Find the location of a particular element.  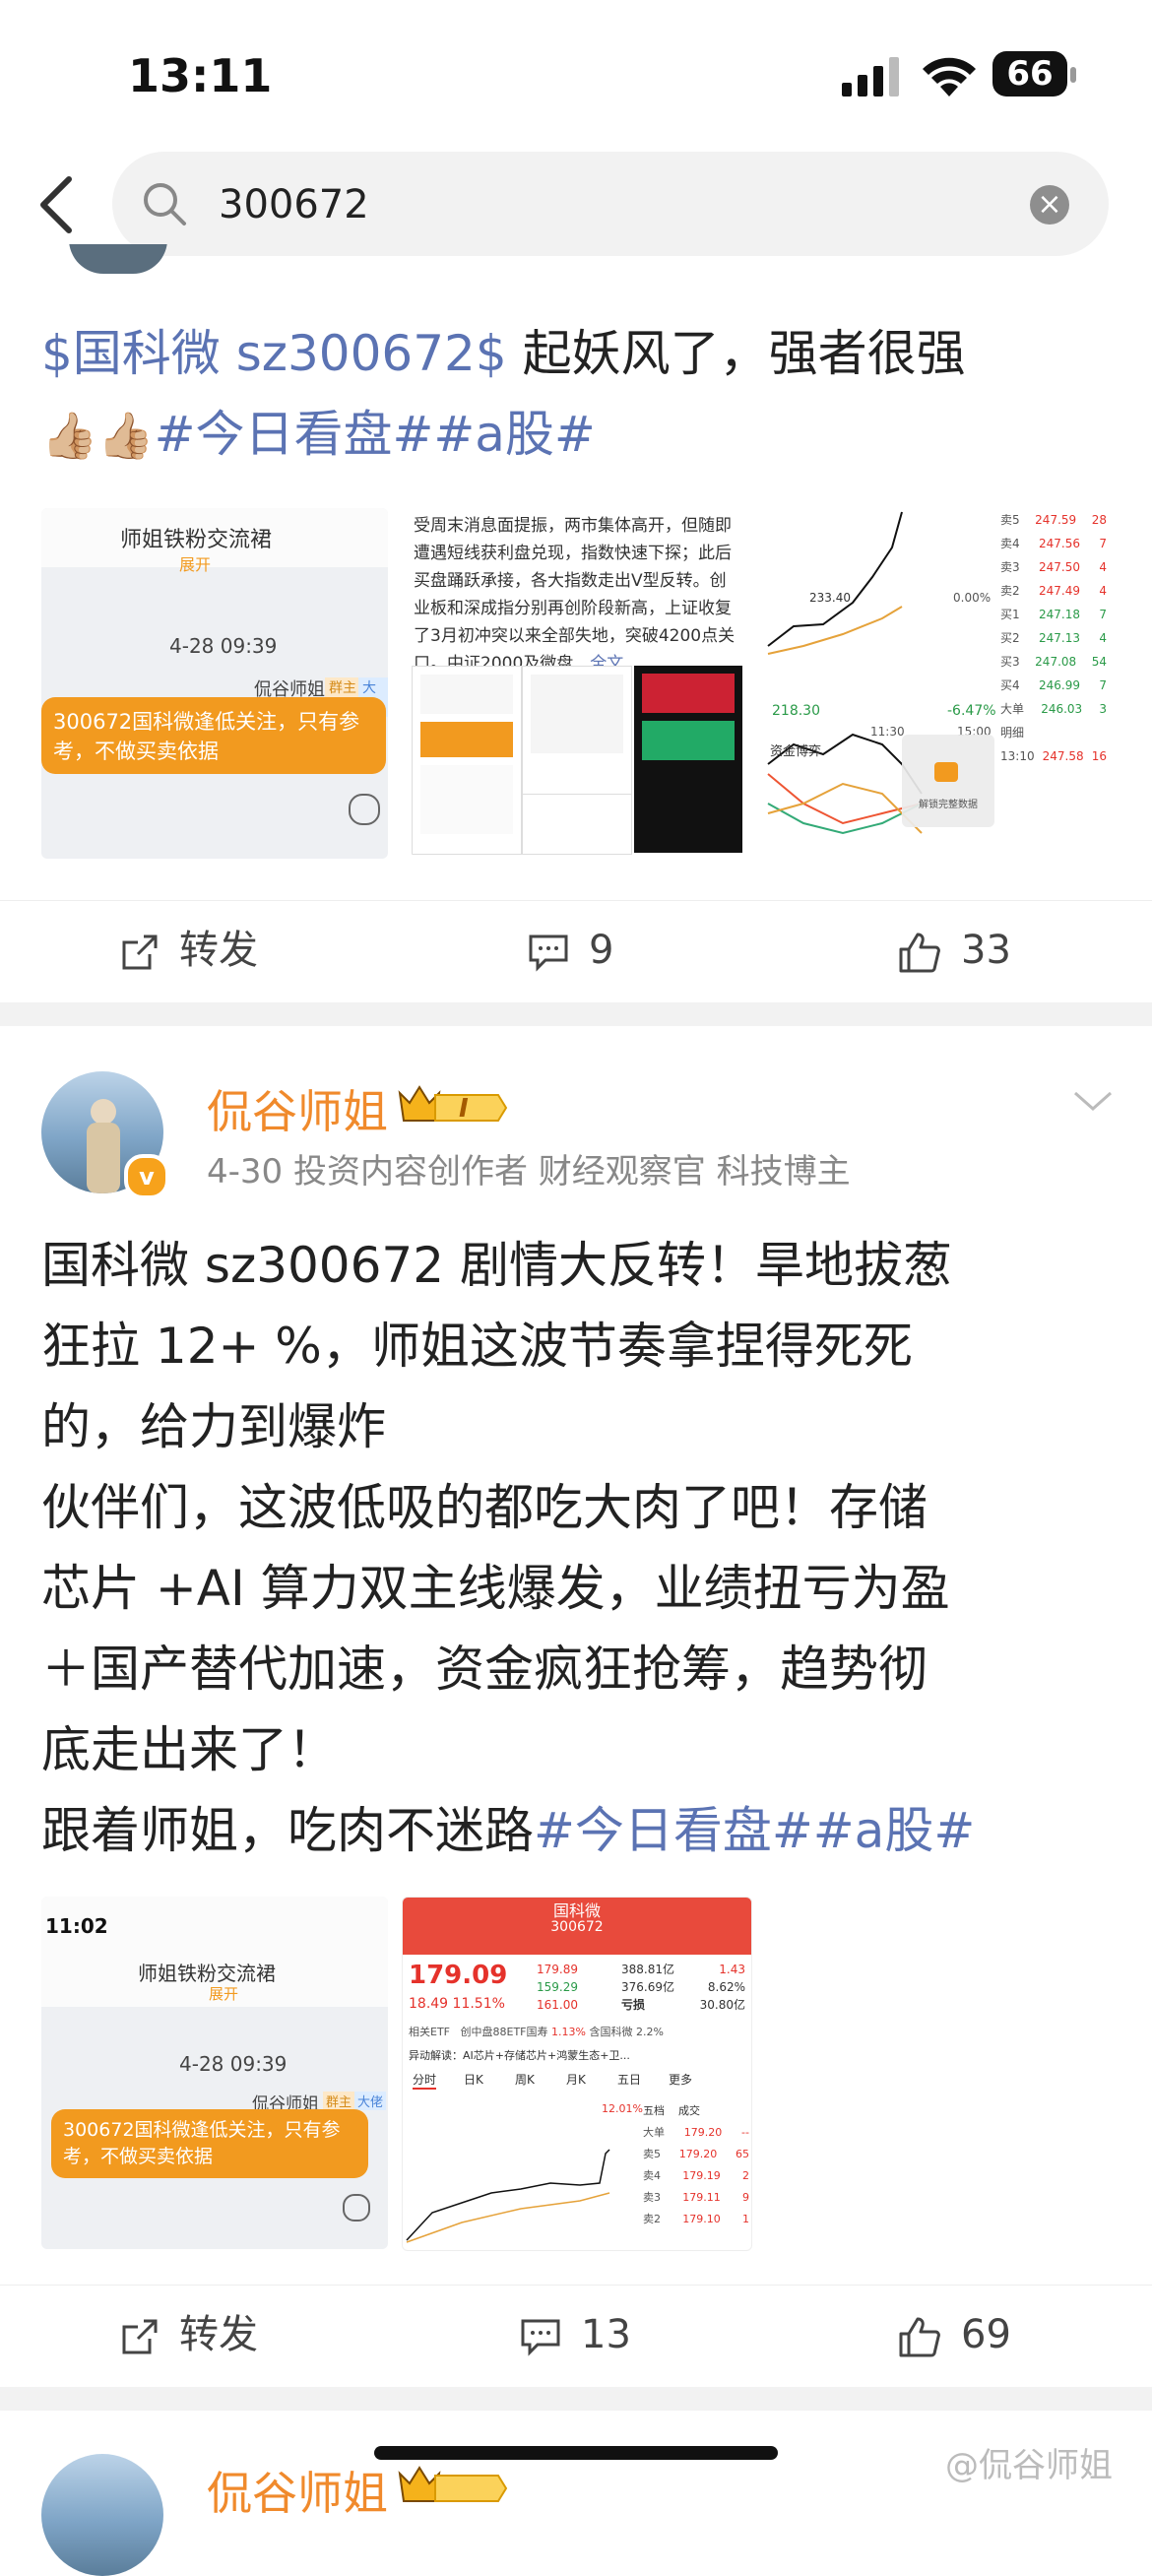

lock-text: 解锁完整数据 is located at coordinates (948, 805).